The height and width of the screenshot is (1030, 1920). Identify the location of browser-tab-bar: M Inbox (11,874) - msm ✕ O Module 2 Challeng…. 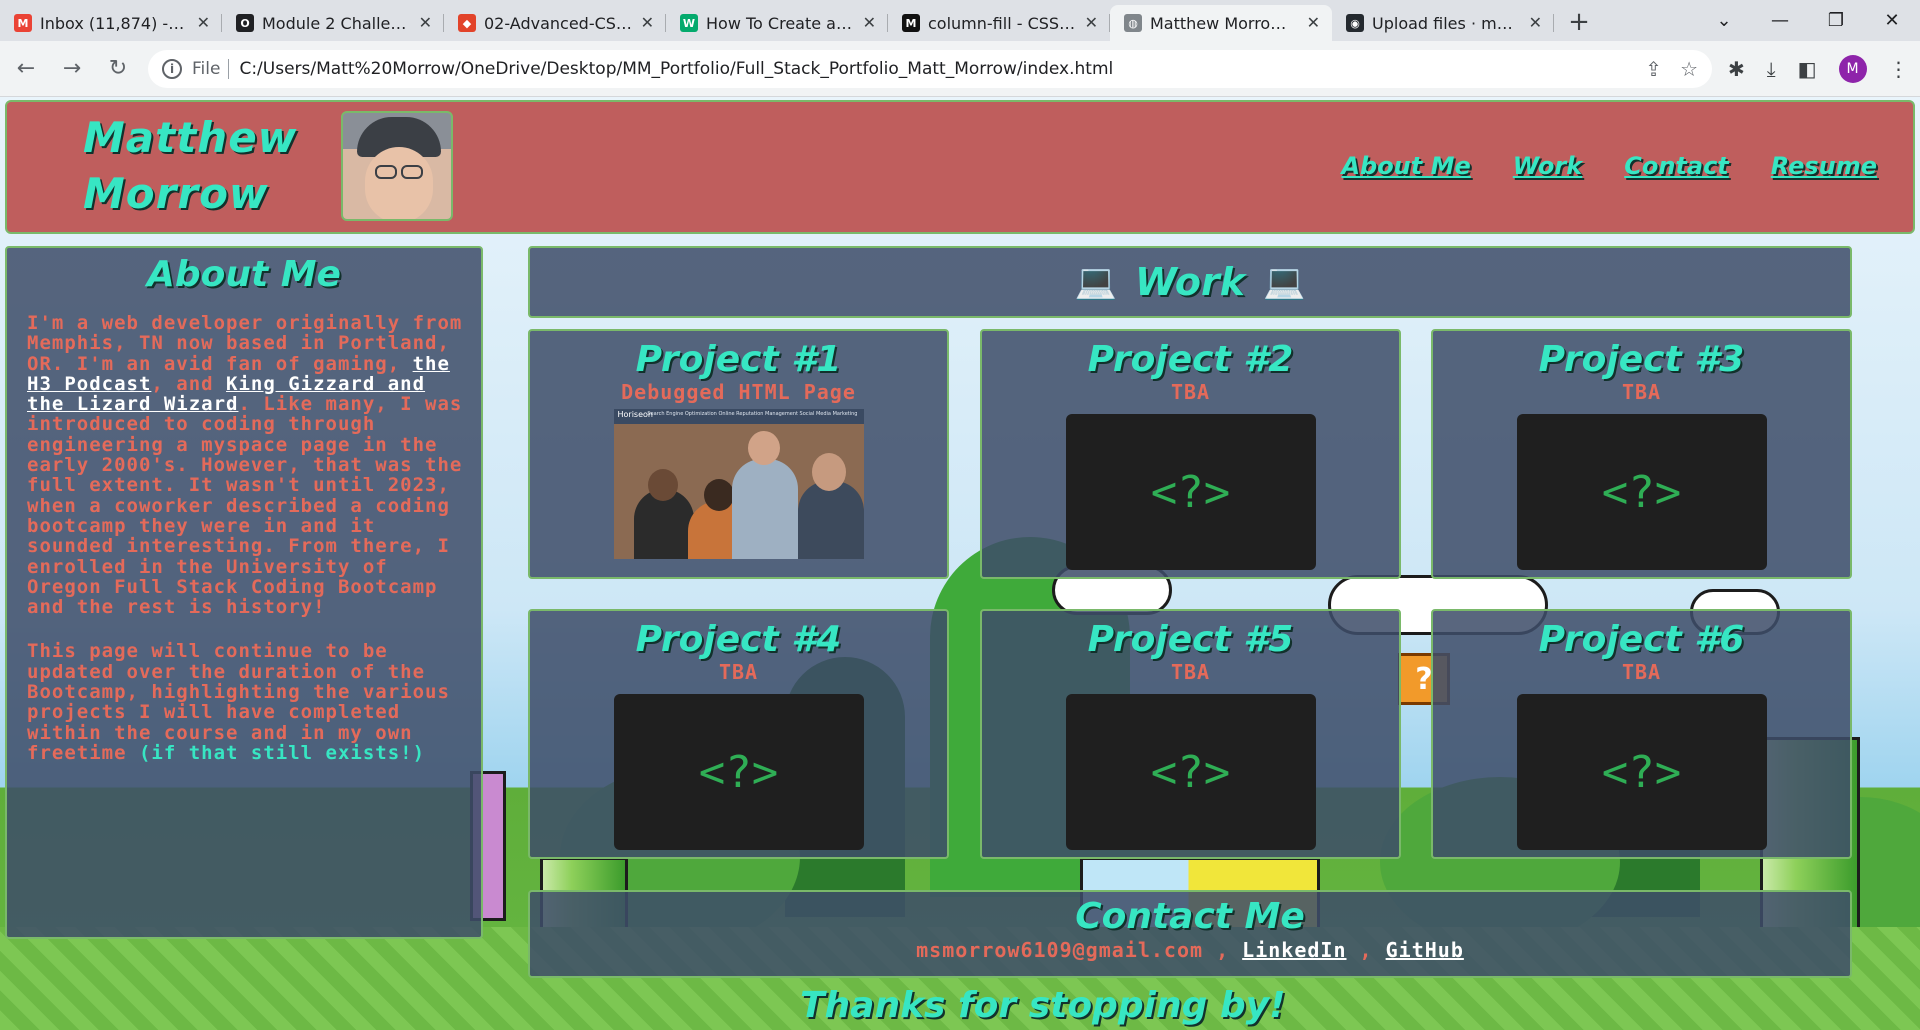
(960, 20).